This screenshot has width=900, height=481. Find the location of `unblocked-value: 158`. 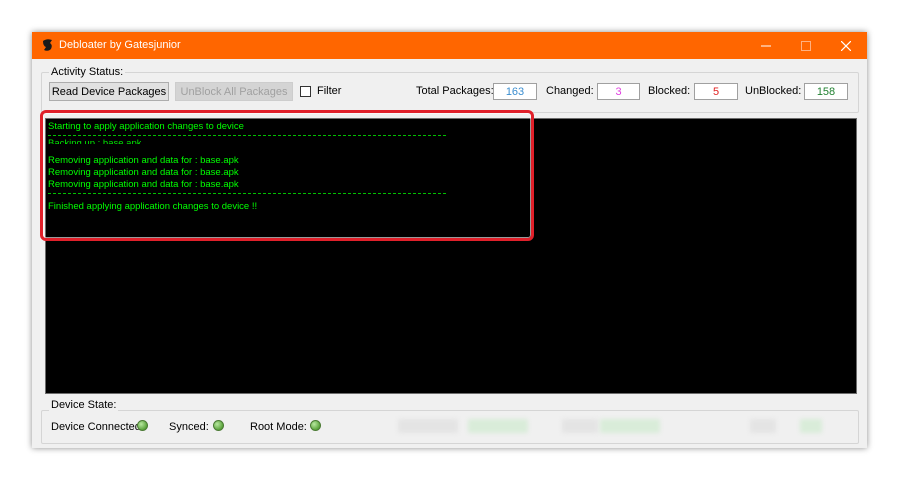

unblocked-value: 158 is located at coordinates (826, 91).